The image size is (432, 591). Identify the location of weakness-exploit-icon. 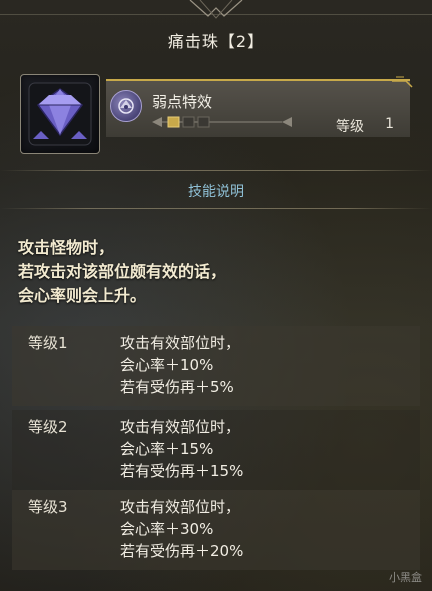
(126, 106).